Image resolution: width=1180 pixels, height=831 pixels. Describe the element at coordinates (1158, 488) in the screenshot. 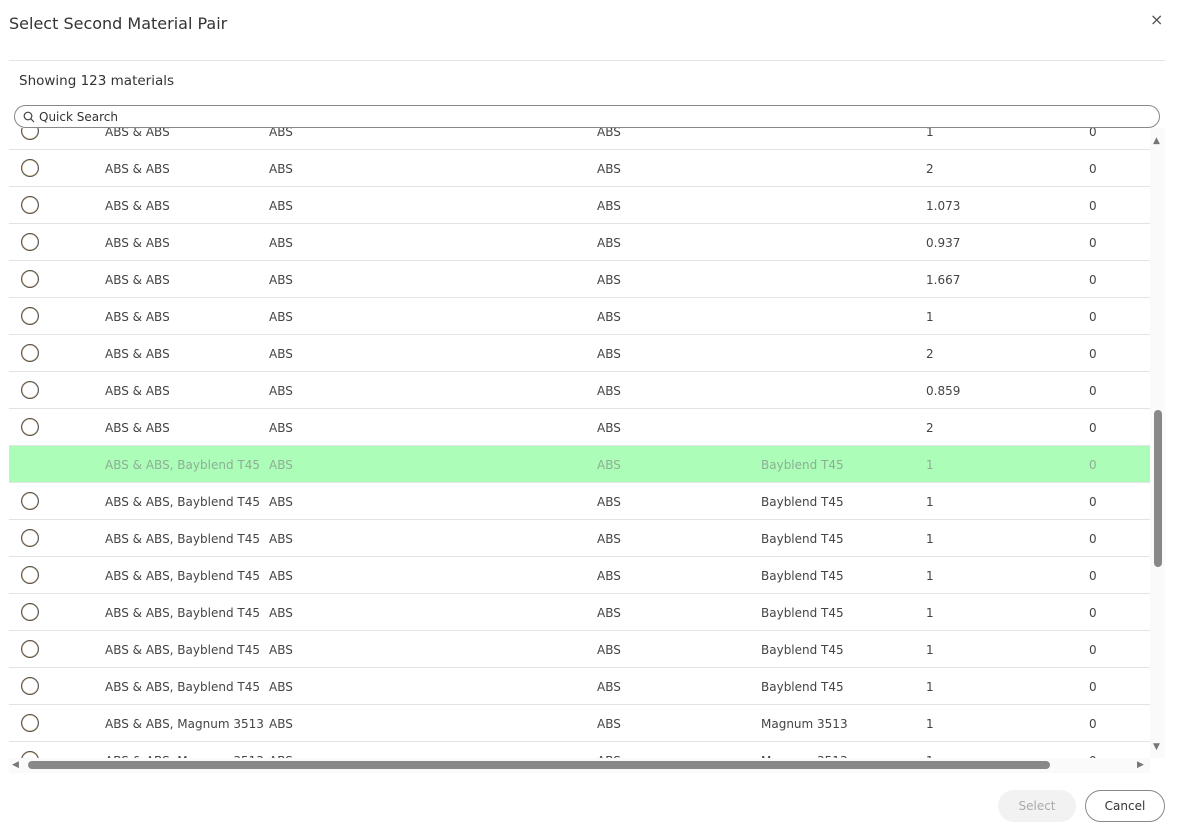

I see `vertical-scroll-thumb` at that location.